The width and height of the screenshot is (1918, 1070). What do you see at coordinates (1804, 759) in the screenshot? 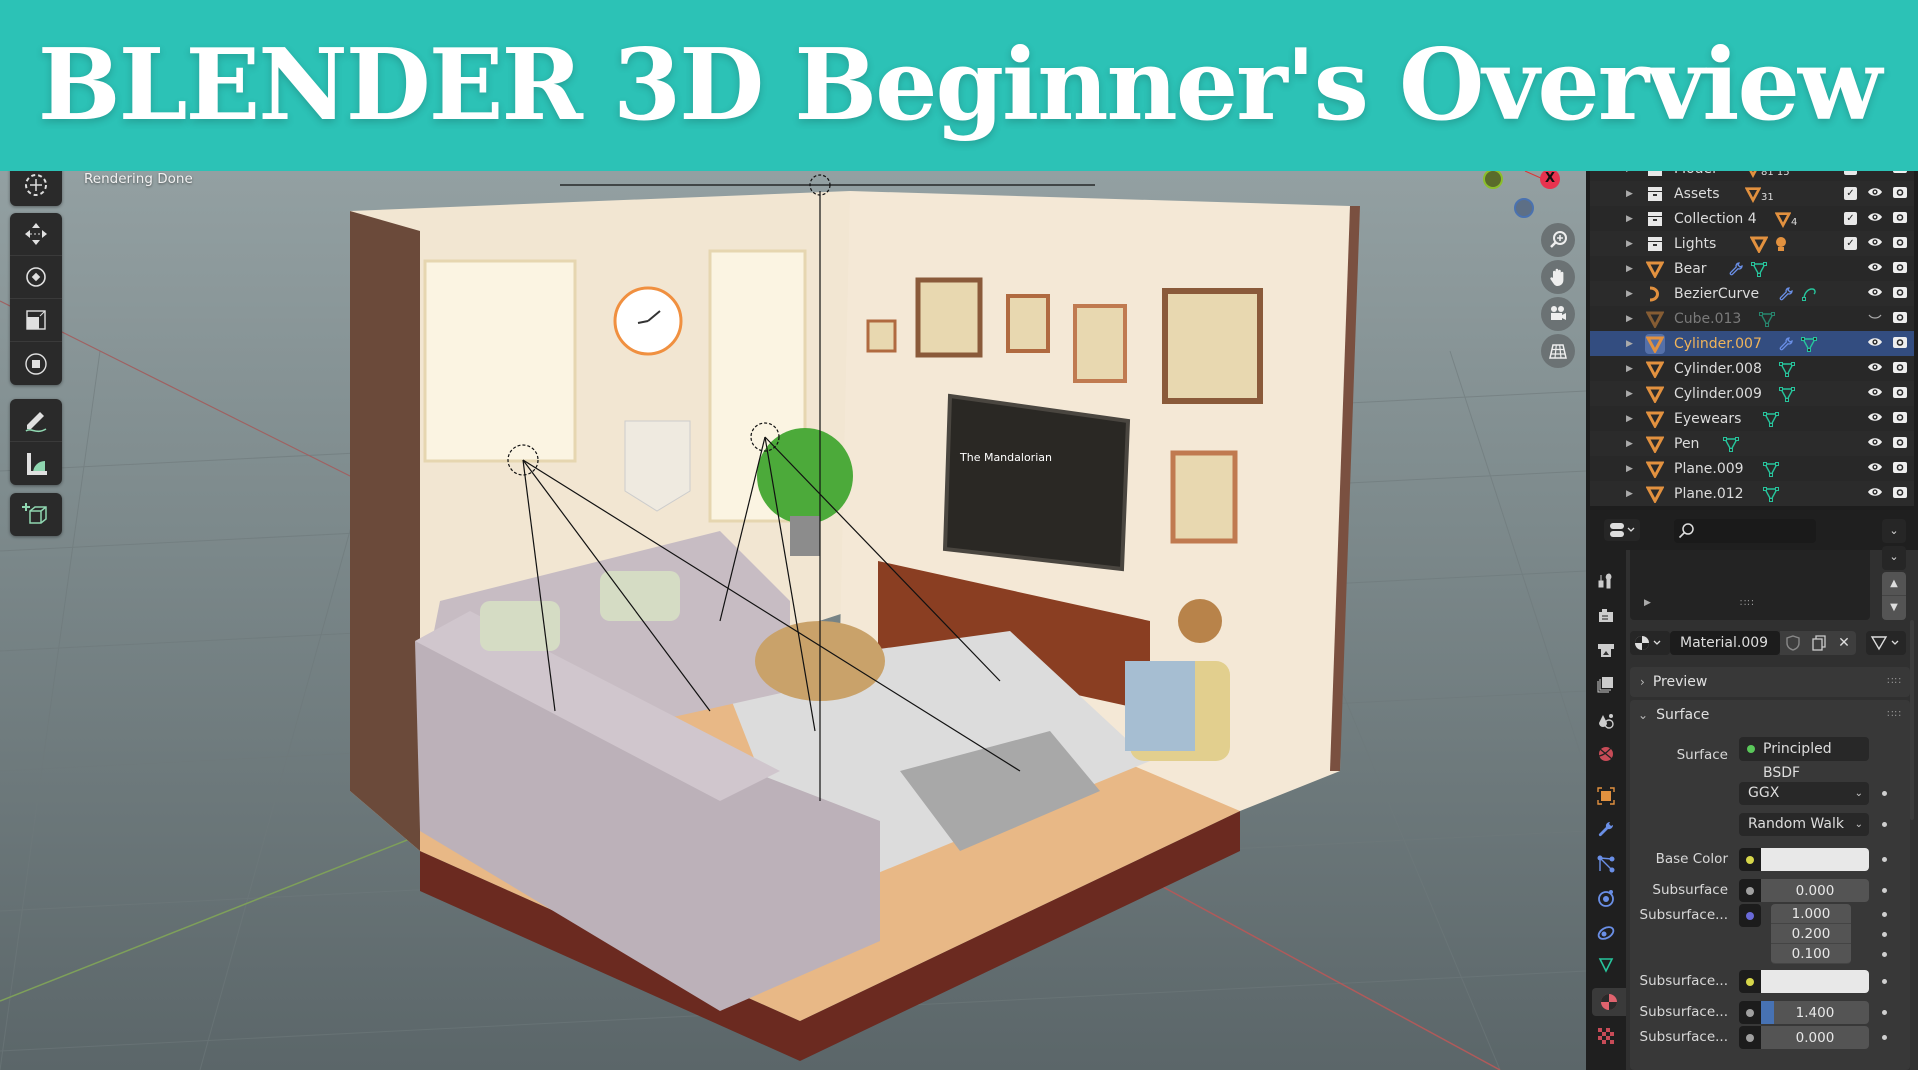
I see `surface-shader-selector: Principled BSDF` at bounding box center [1804, 759].